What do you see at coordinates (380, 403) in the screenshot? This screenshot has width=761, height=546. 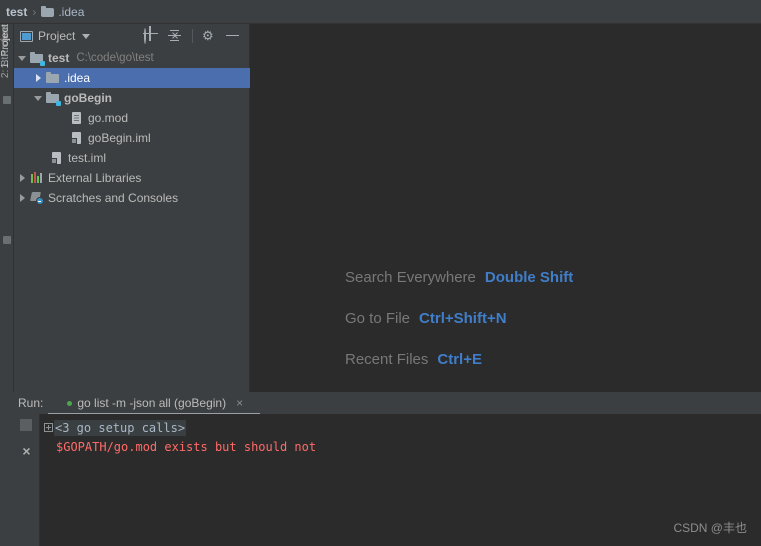 I see `run-tab-bar: Run: go list -m -json all (goBegin) ×` at bounding box center [380, 403].